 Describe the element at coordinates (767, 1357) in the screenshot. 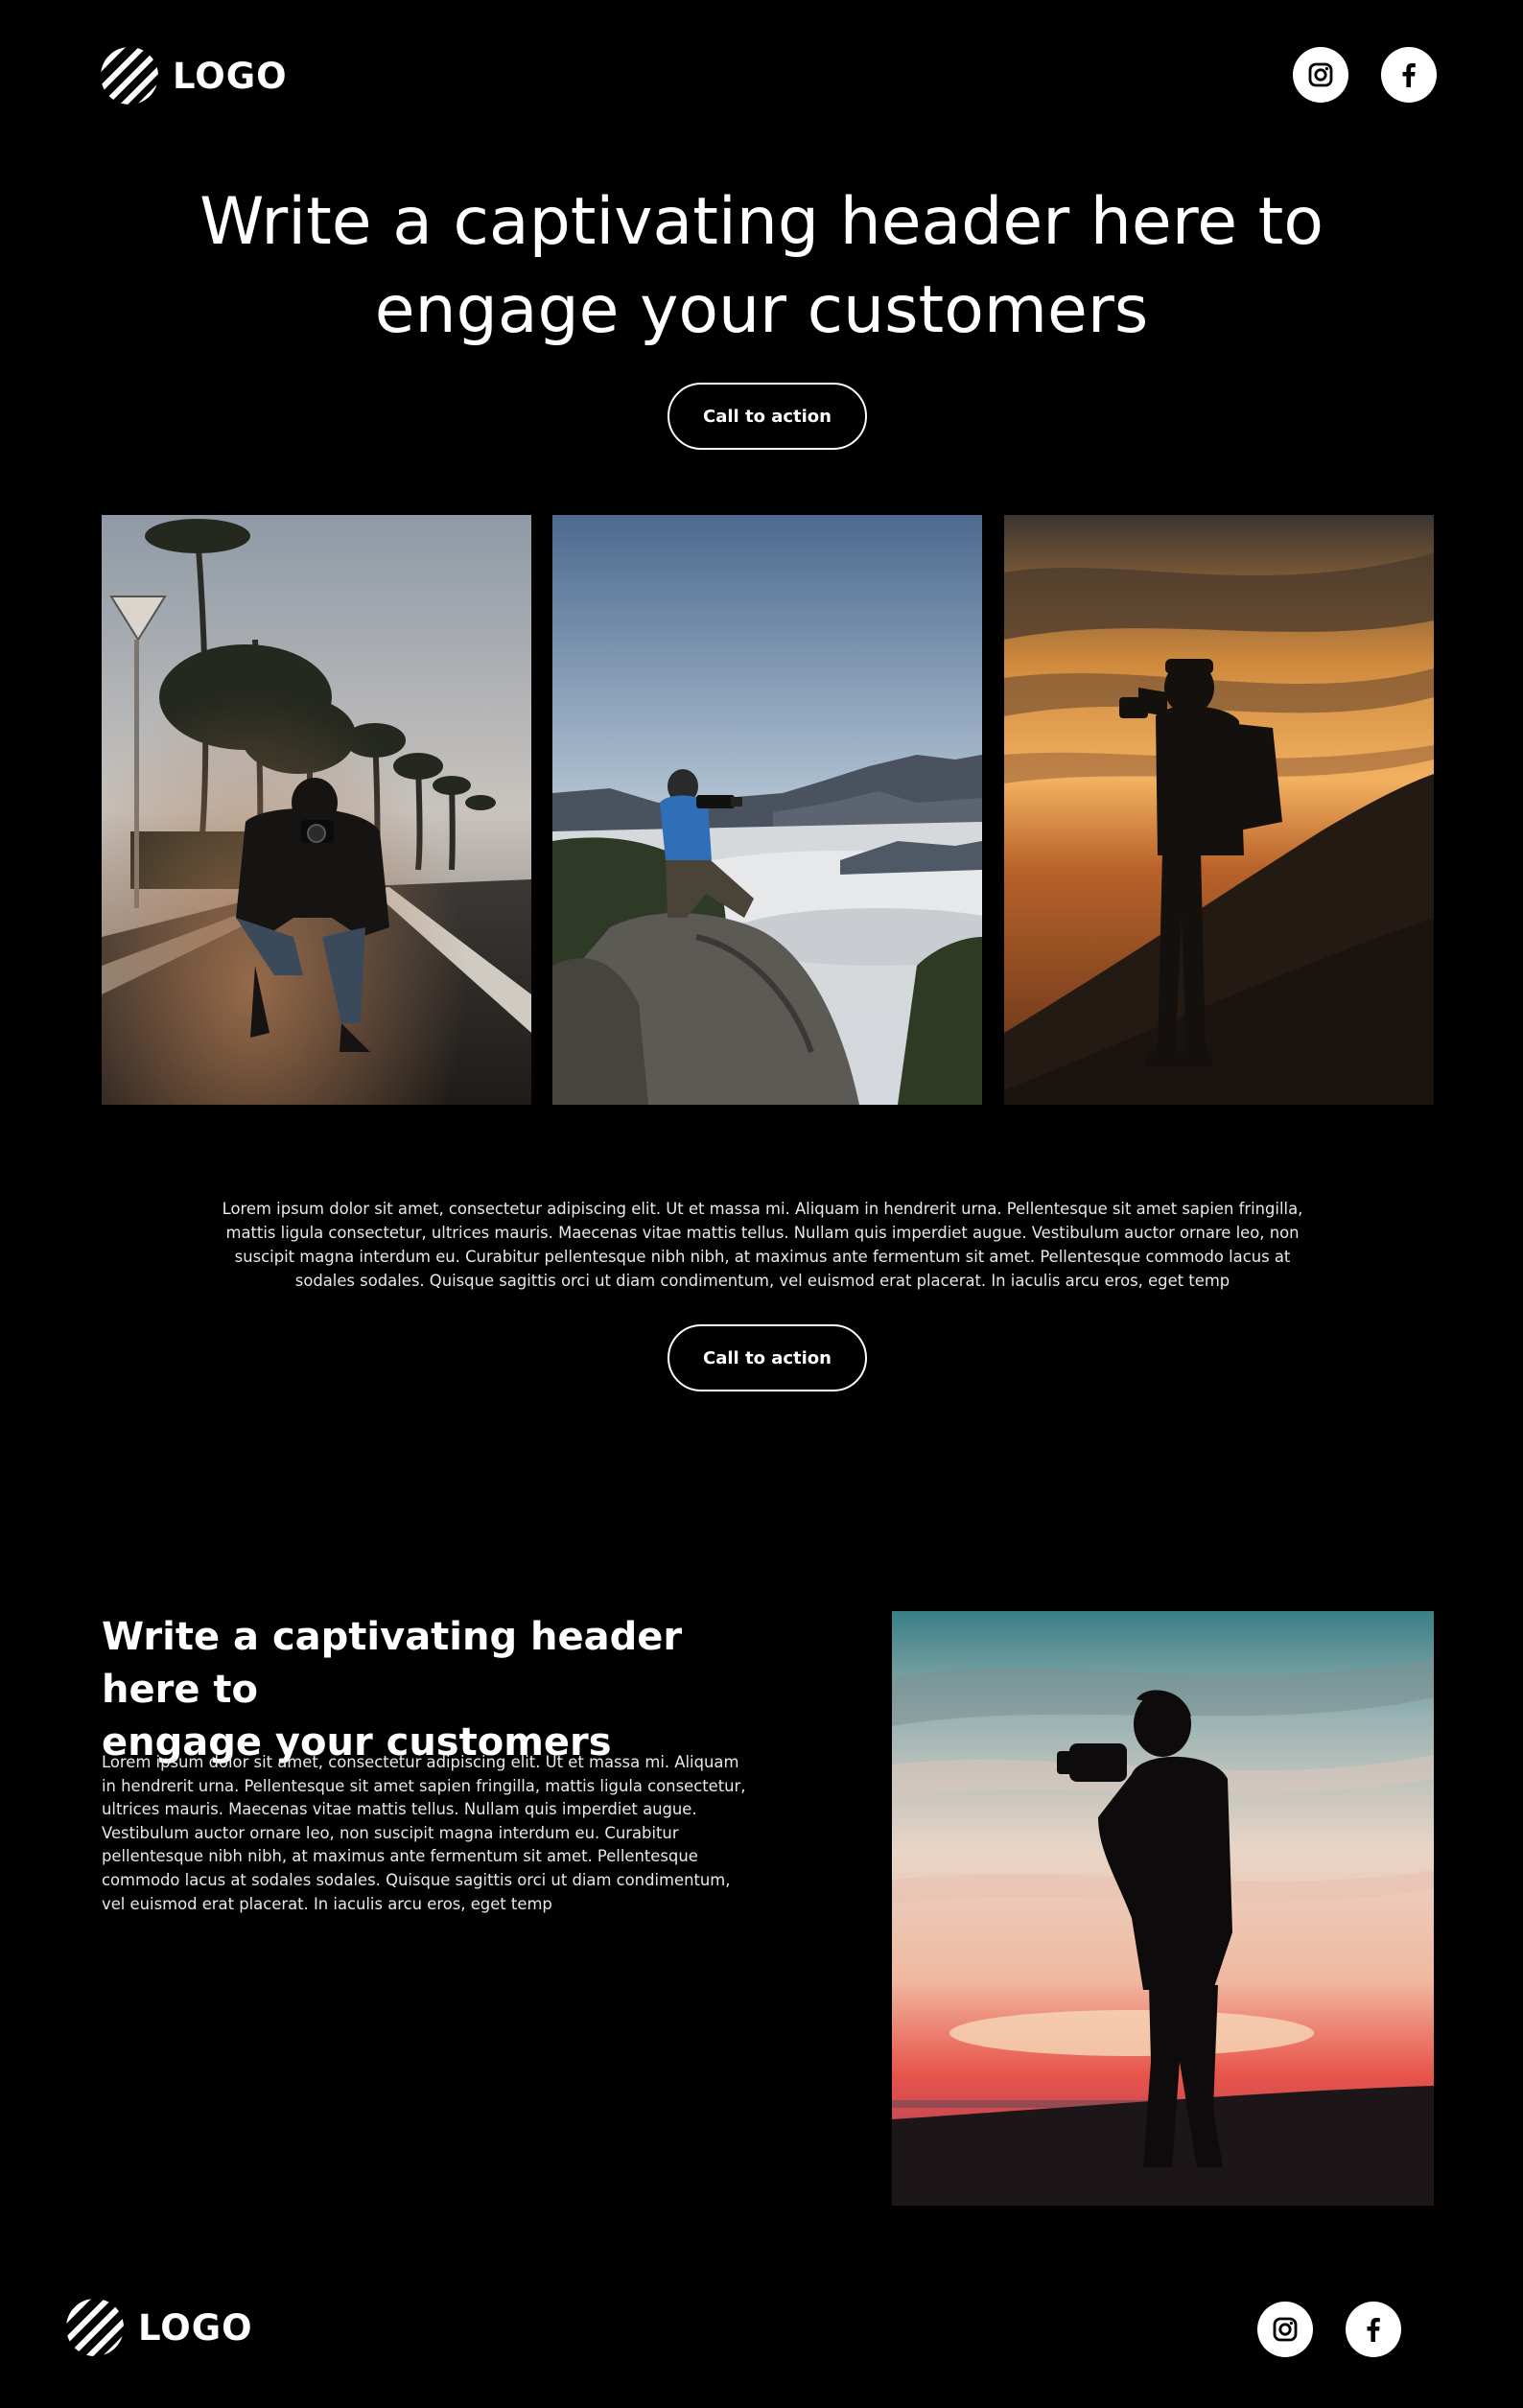

I see `body-cta-button: Call to action` at that location.